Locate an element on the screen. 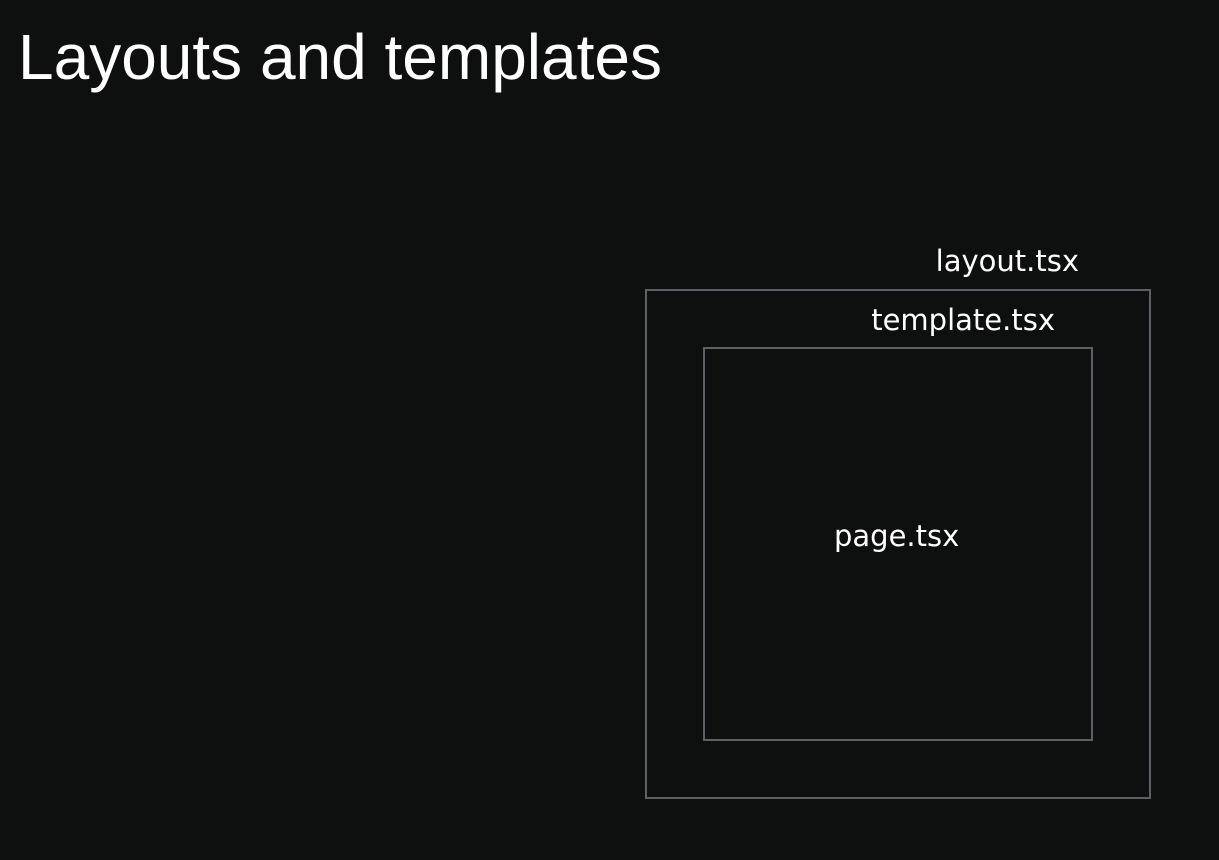 This screenshot has height=860, width=1219. layout-label: layout.tsx is located at coordinates (1007, 261).